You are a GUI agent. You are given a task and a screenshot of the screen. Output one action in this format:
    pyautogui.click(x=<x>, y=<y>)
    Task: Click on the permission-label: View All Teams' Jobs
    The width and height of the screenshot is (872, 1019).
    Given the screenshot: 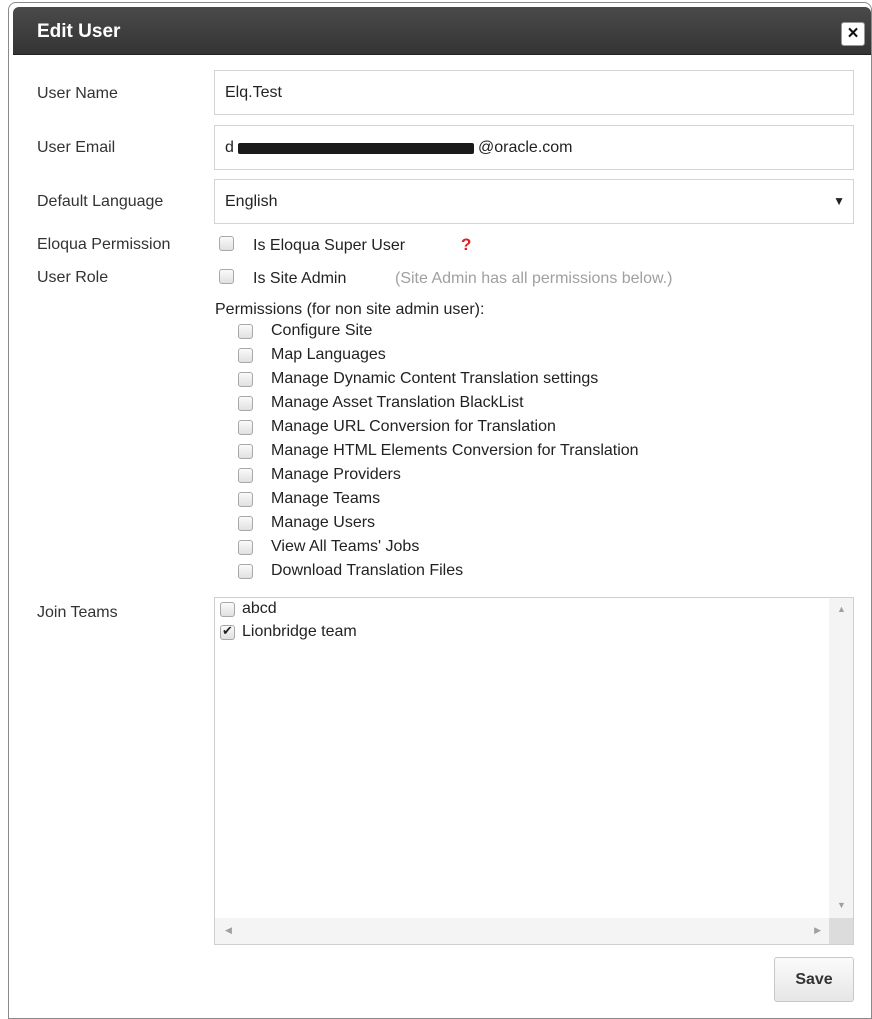 What is the action you would take?
    pyautogui.click(x=345, y=546)
    